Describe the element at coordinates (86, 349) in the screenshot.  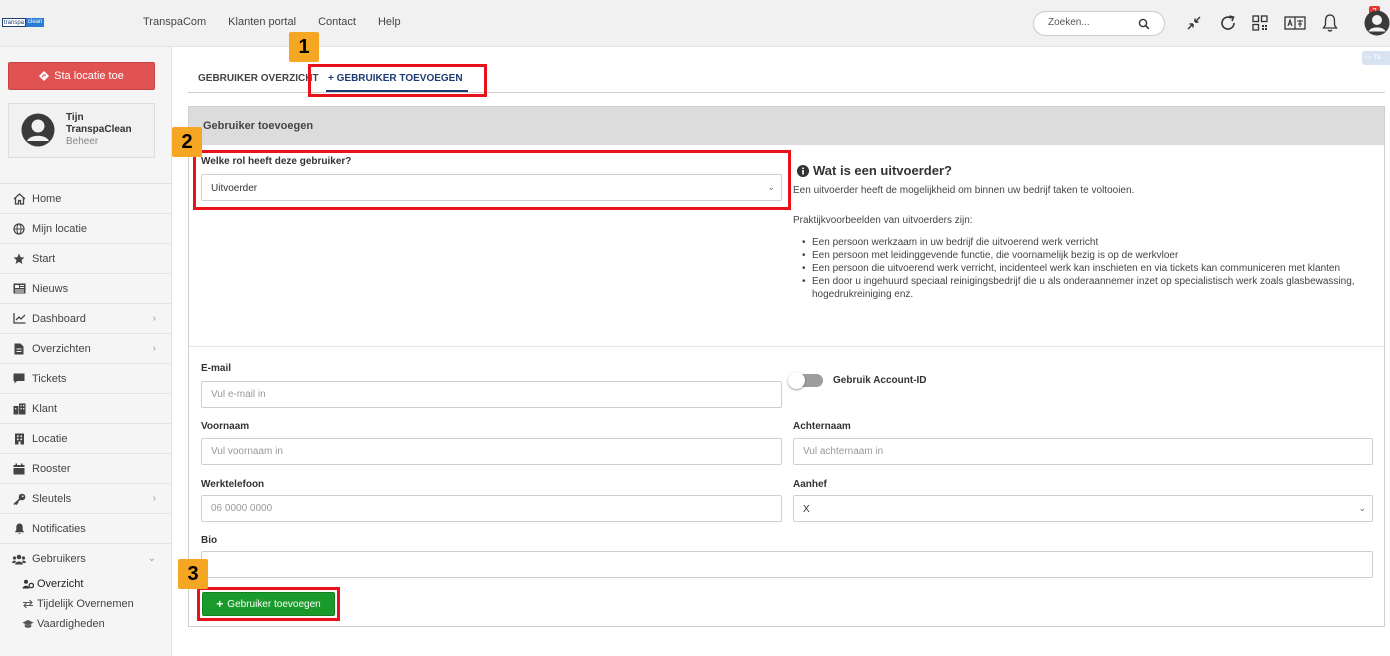
I see `sidebar-item-overzichten: Overzichten ›` at that location.